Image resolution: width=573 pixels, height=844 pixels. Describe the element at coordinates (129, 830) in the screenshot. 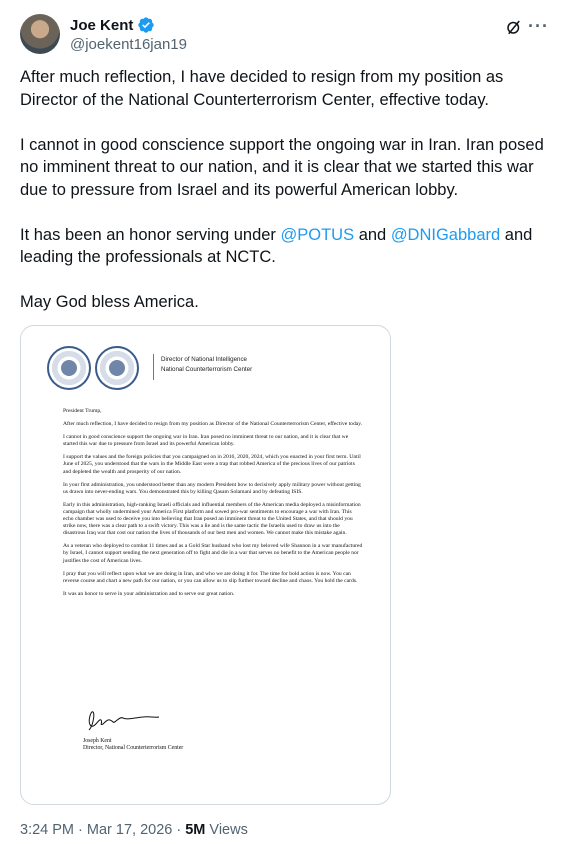

I see `tweet-date: Mar 17, 2026` at that location.